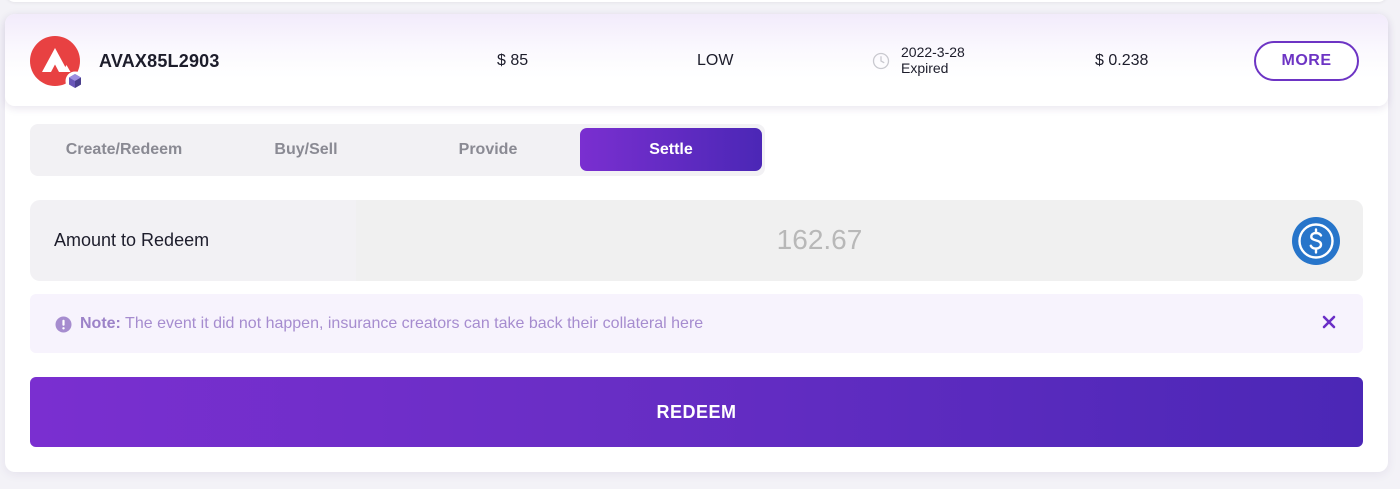 This screenshot has width=1400, height=489. What do you see at coordinates (124, 149) in the screenshot?
I see `tab-create-redeem: Create/Redeem` at bounding box center [124, 149].